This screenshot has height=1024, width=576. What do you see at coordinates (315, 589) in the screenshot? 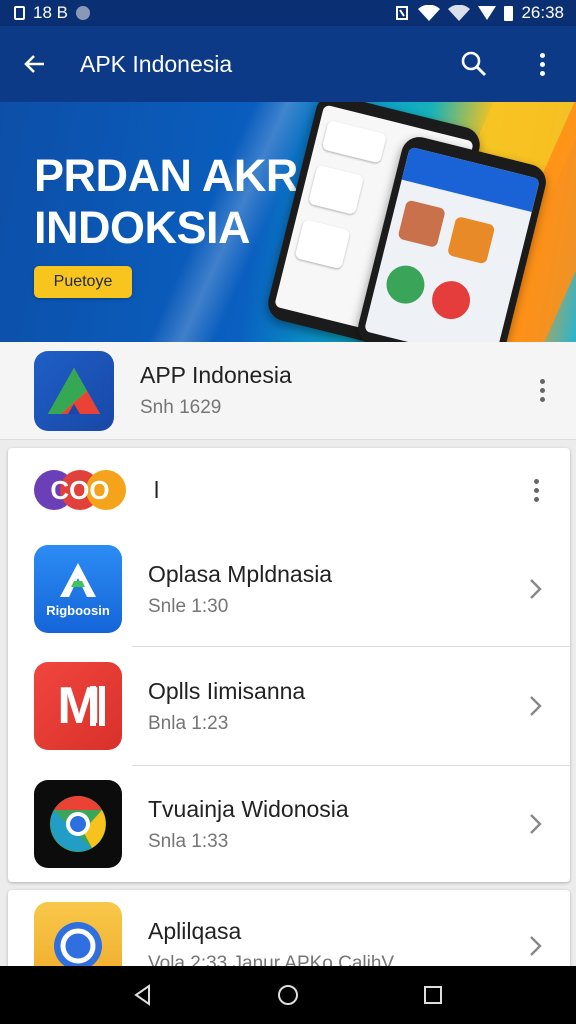
I see `list-item-text: Oplasa Mpldnasia Snle 1:30` at bounding box center [315, 589].